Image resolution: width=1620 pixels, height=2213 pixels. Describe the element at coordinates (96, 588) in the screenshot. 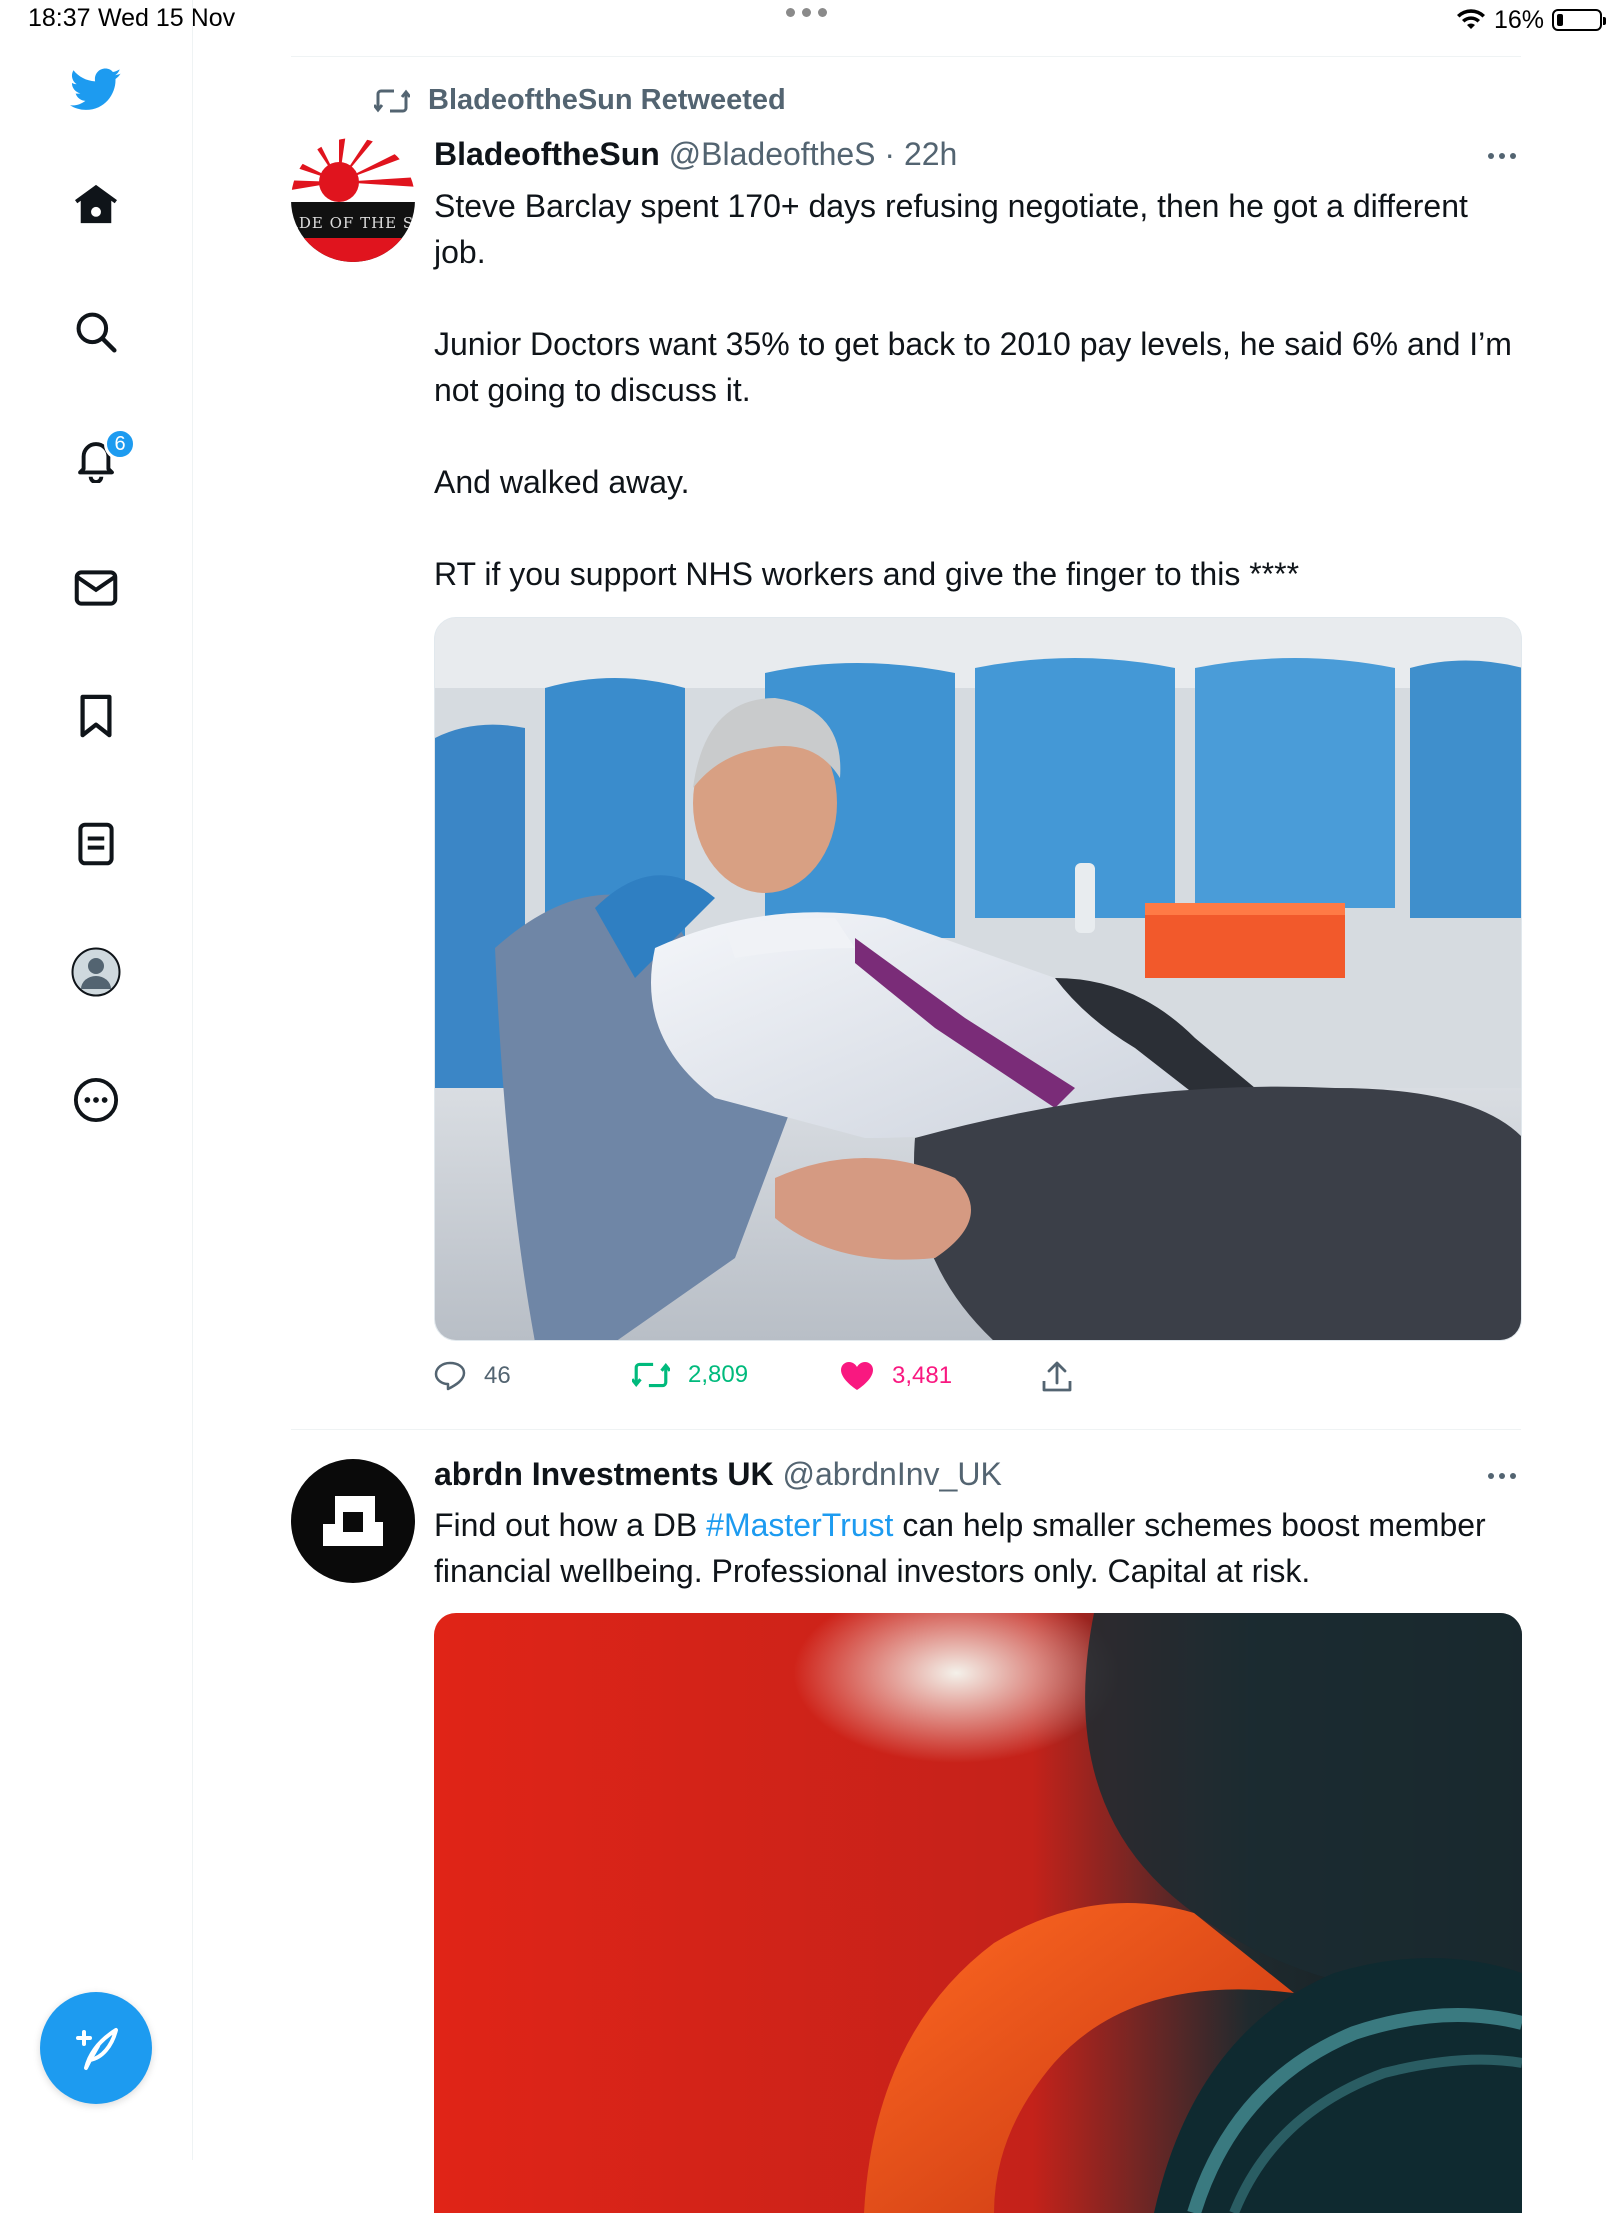

I see `mail-icon` at that location.